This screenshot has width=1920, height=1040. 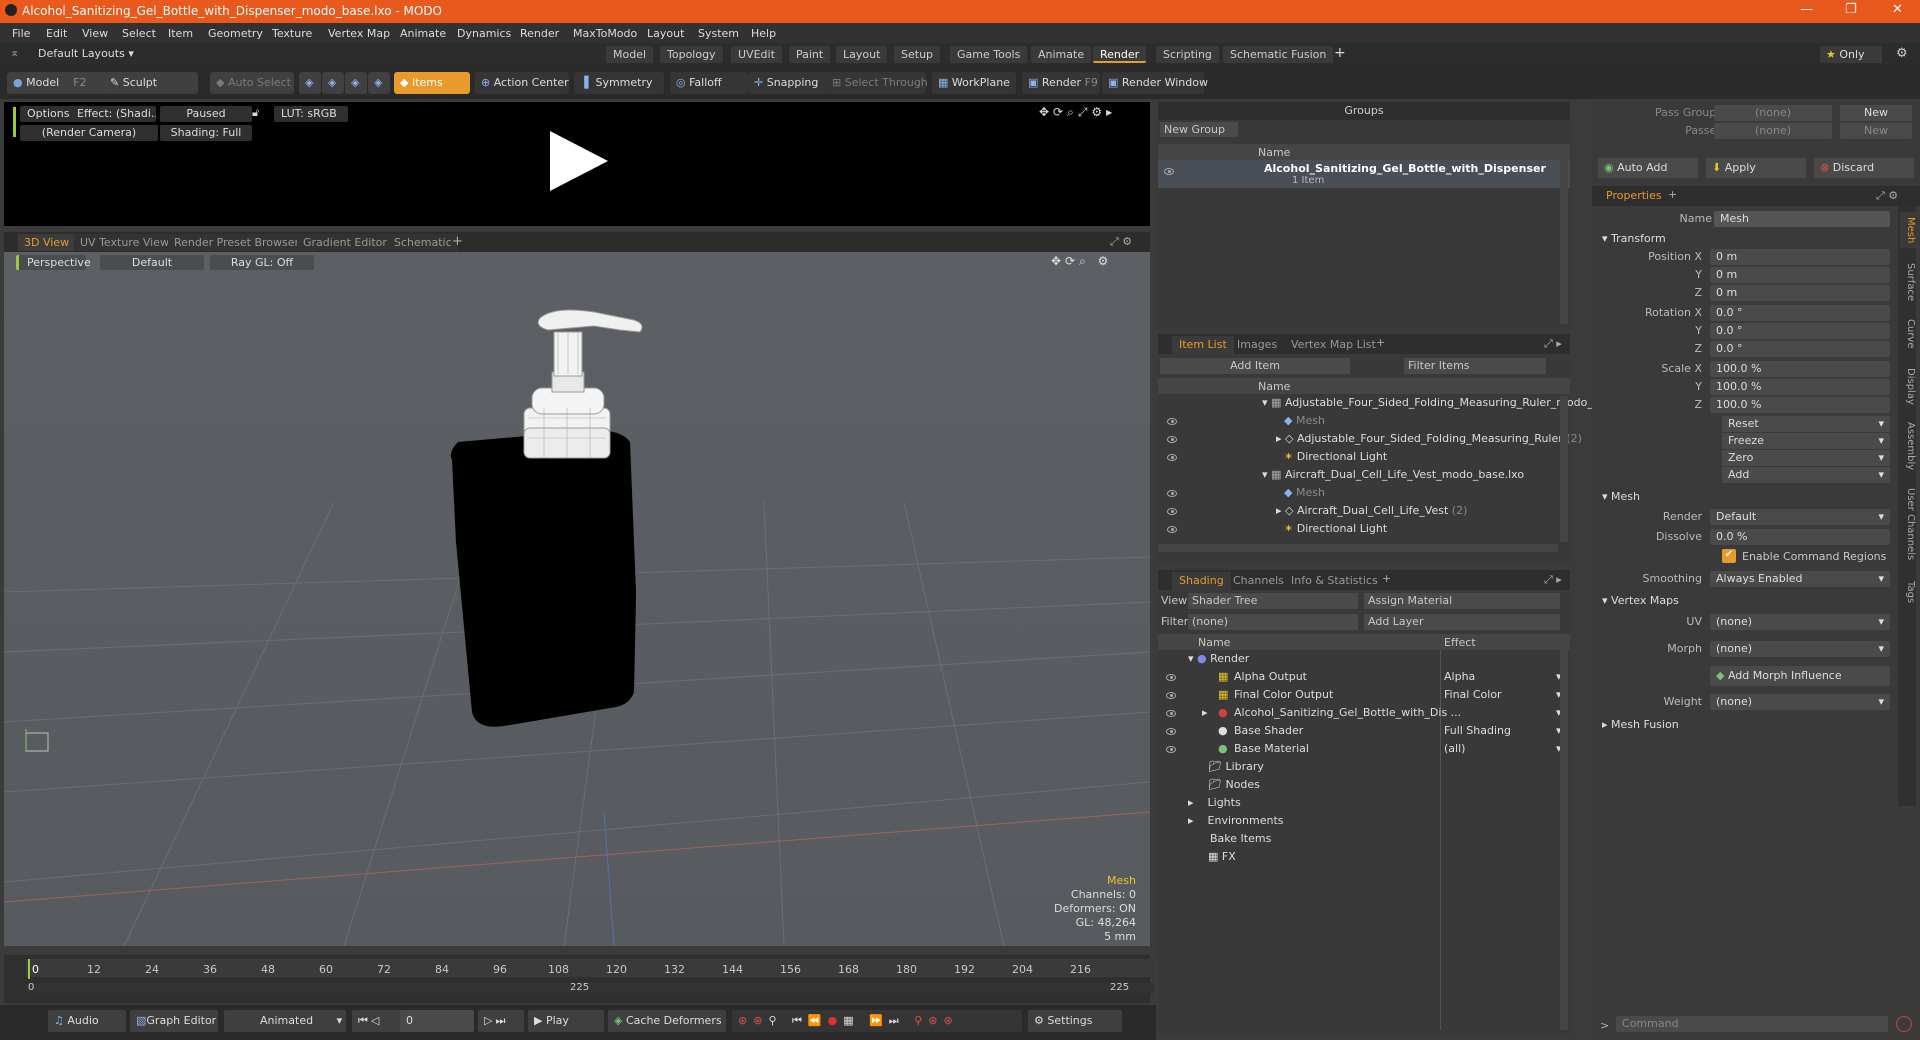 What do you see at coordinates (139, 33) in the screenshot?
I see `menu-select: Select` at bounding box center [139, 33].